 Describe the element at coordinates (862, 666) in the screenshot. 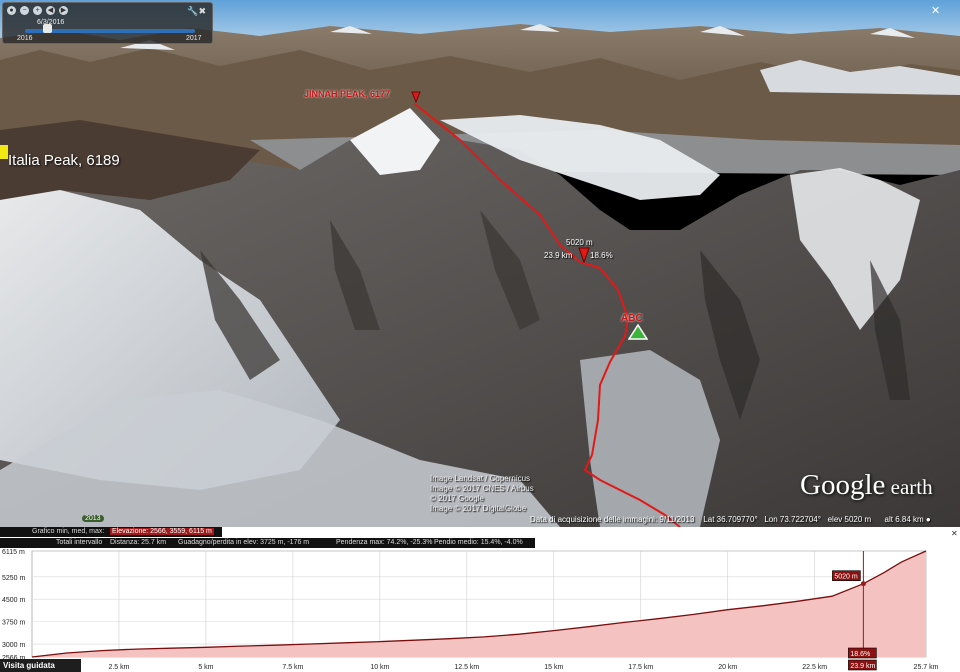

I see `cursor-distance-popup: 23.9 km` at that location.